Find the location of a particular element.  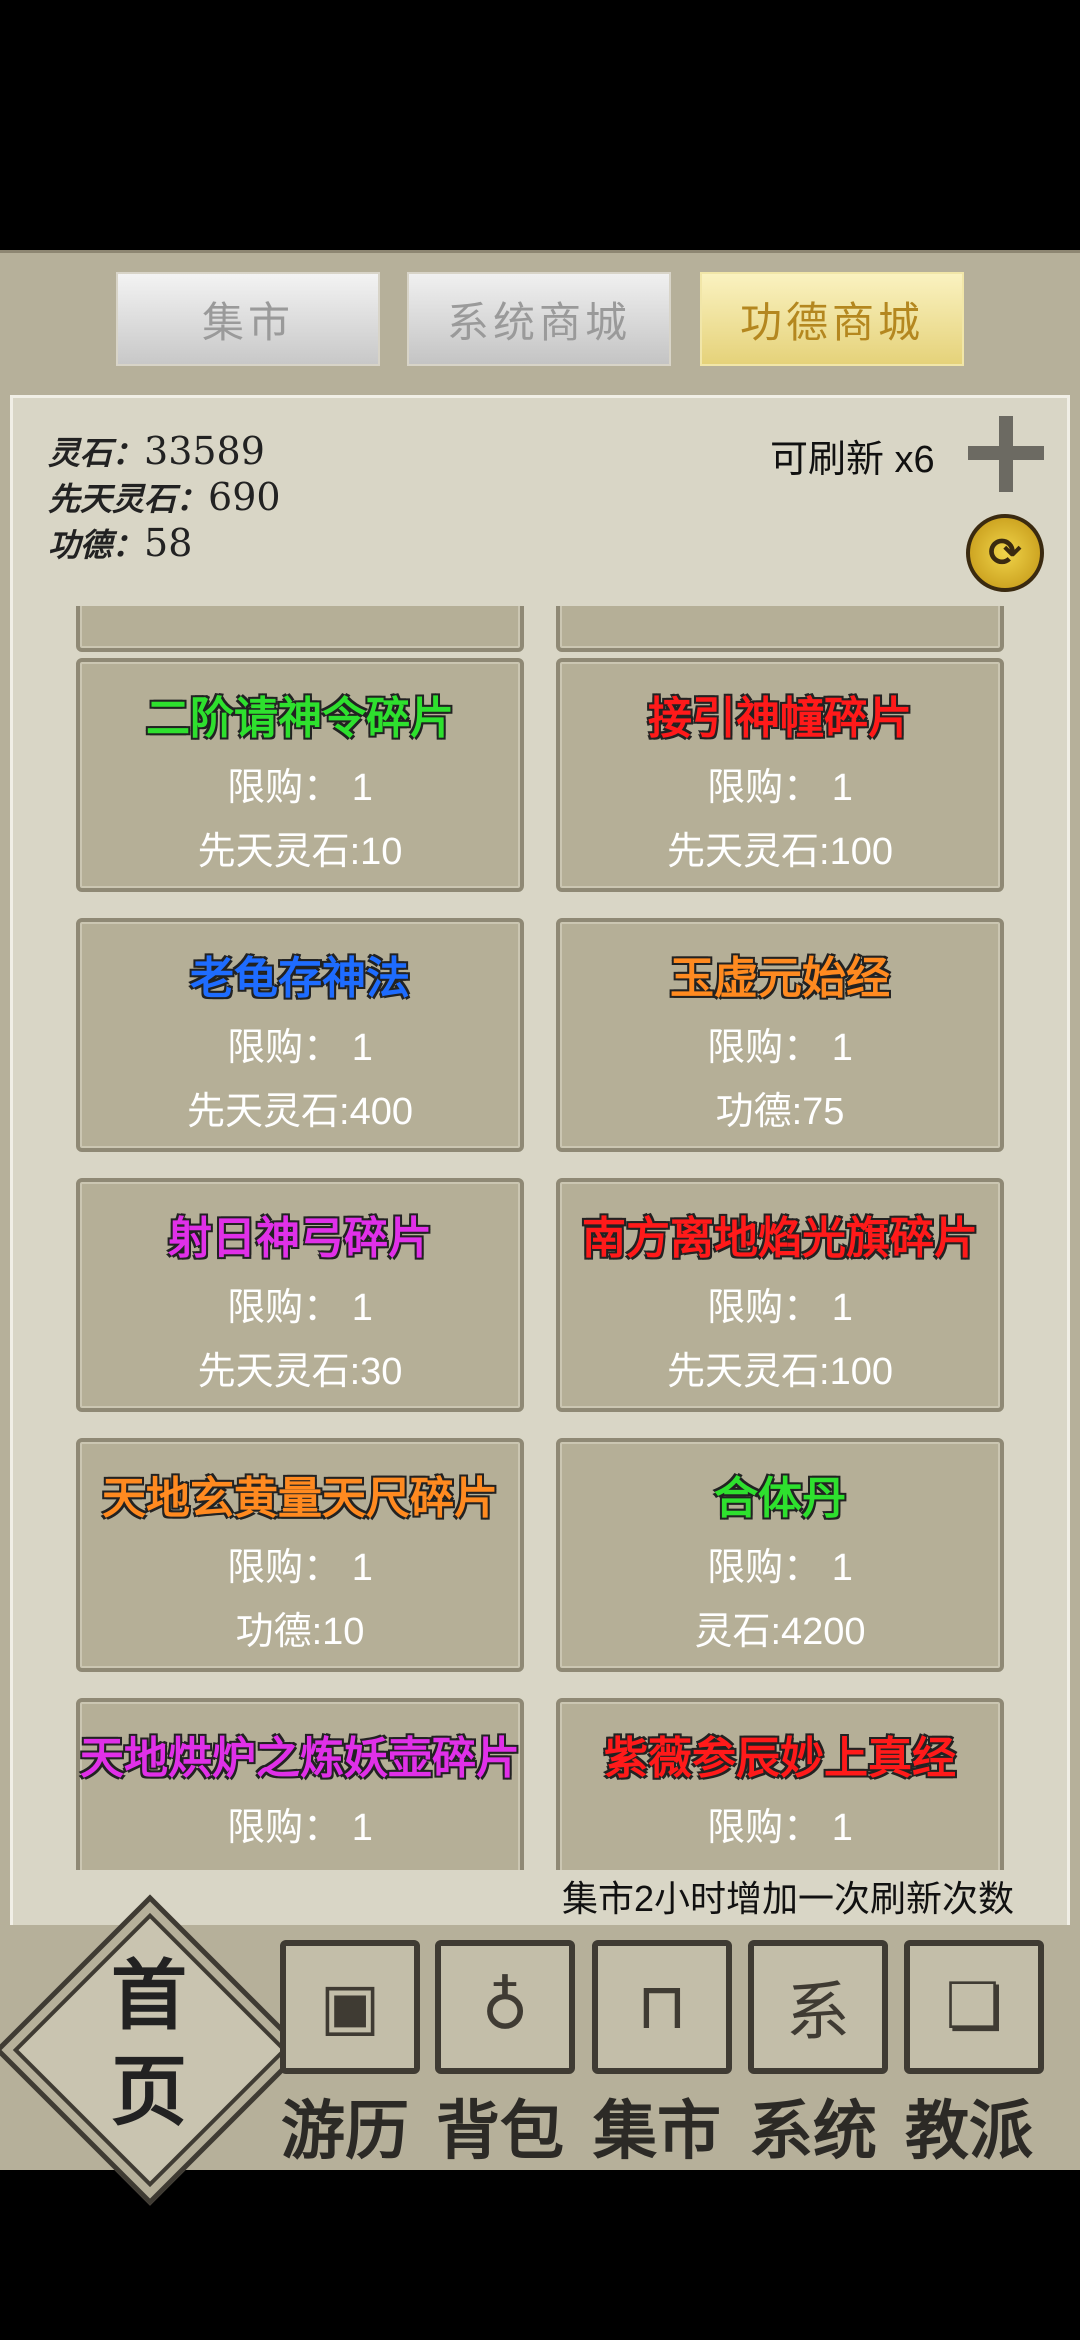

merit-balance: 功德：58 is located at coordinates (120, 543).